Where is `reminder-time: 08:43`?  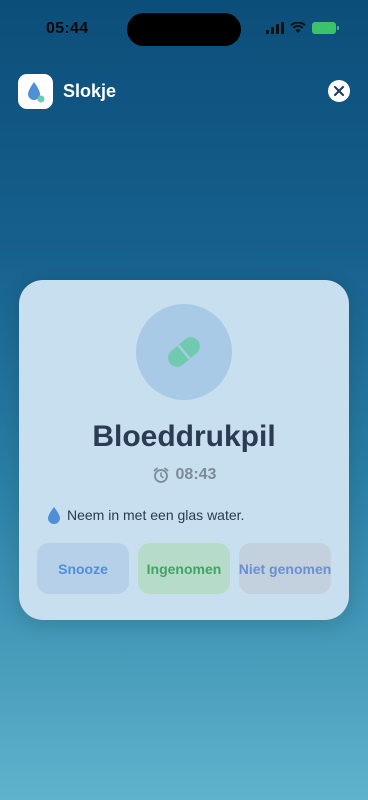
reminder-time: 08:43 is located at coordinates (184, 475).